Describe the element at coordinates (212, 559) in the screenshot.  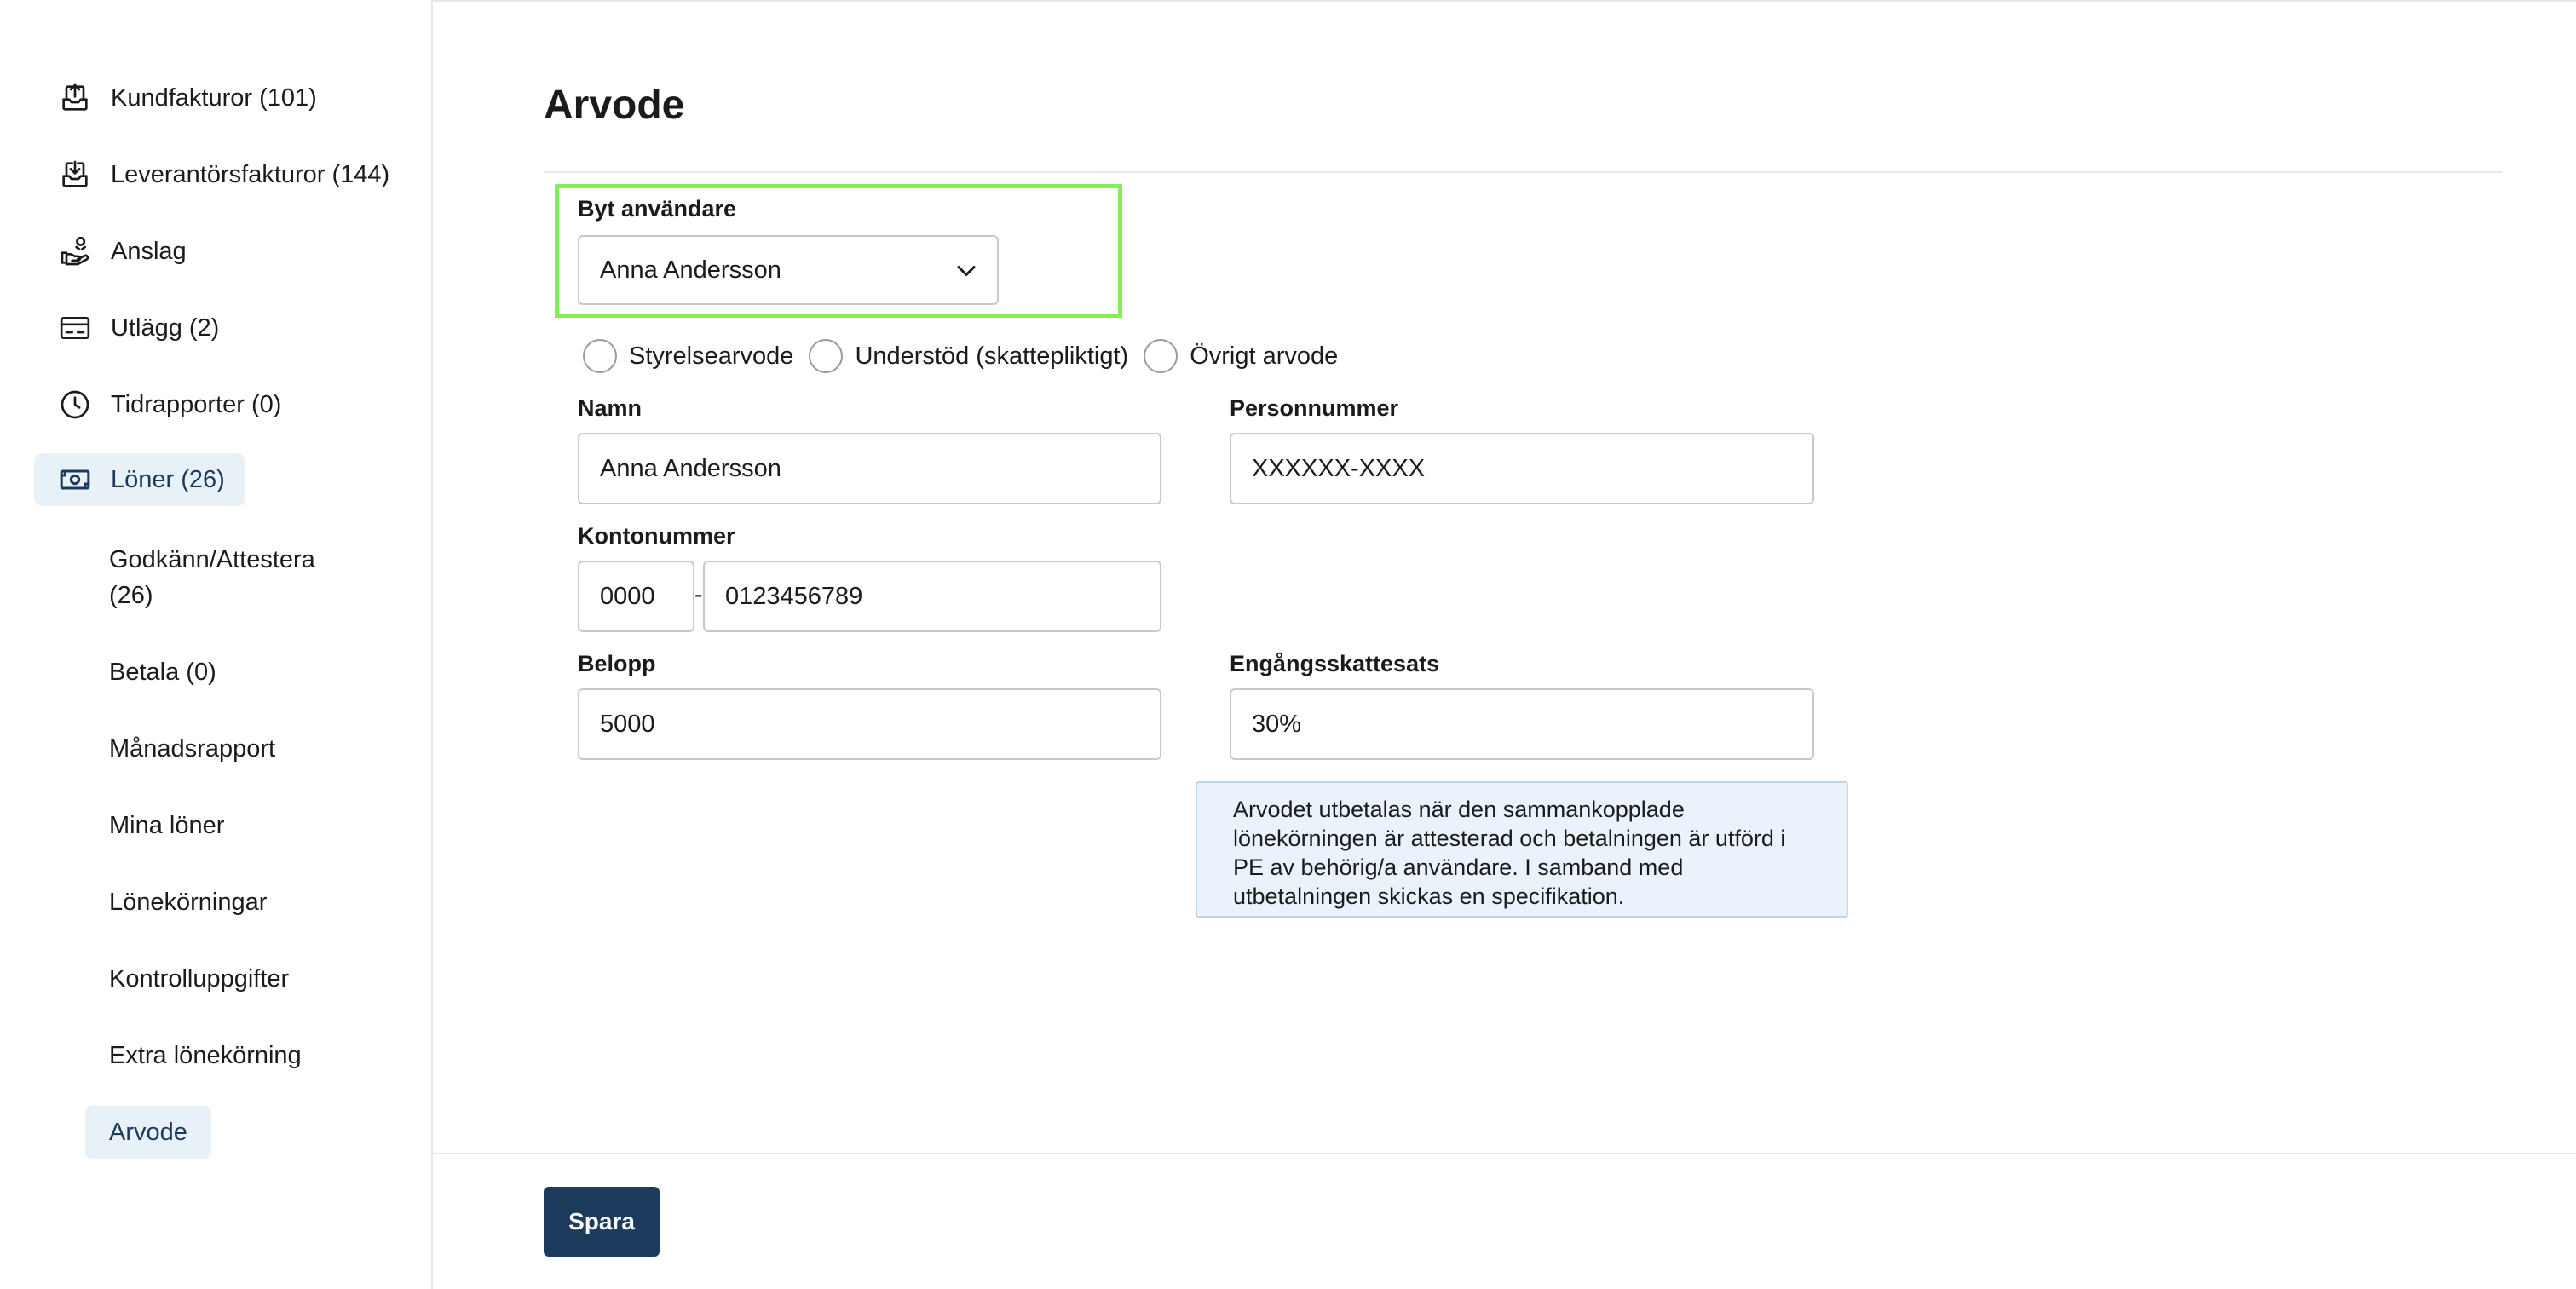
I see `sidebar-subitem-label: Godkänn/Attestera` at that location.